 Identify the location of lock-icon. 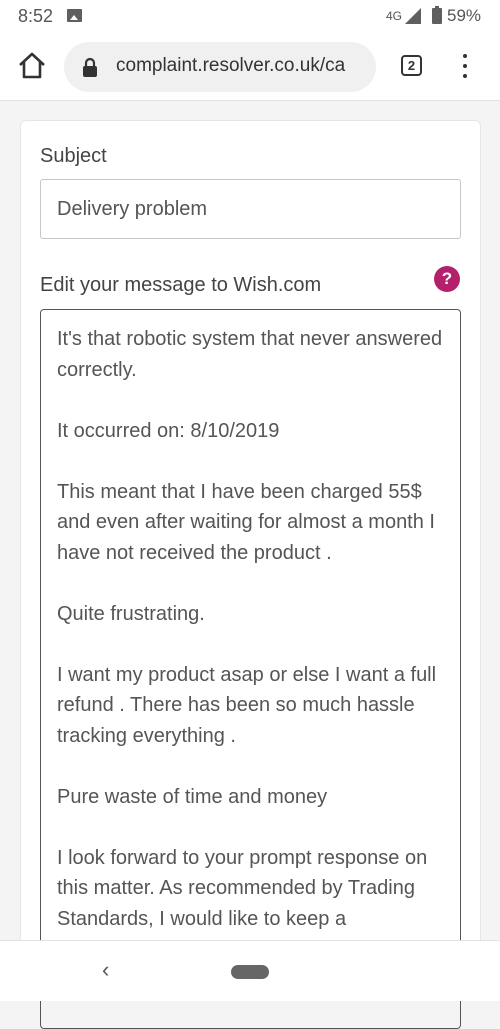
(90, 67).